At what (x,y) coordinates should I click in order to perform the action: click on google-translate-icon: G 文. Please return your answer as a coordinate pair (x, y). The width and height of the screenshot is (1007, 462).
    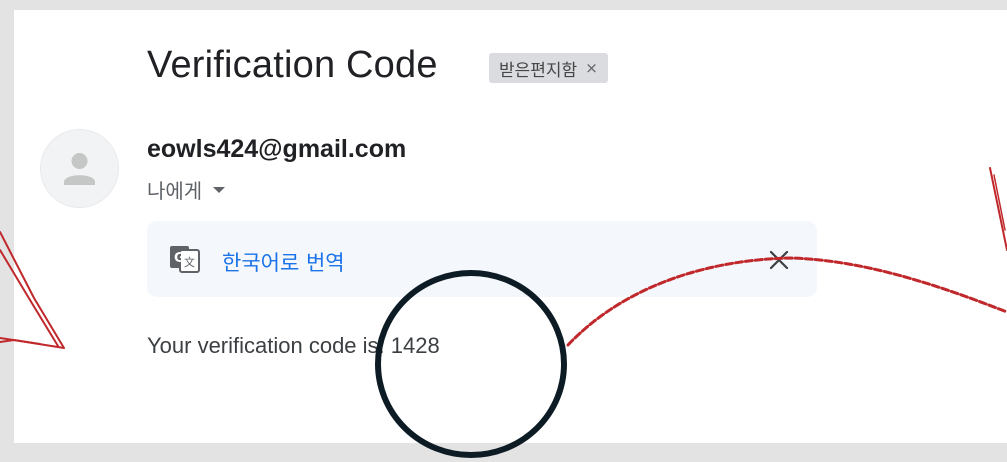
    Looking at the image, I should click on (185, 259).